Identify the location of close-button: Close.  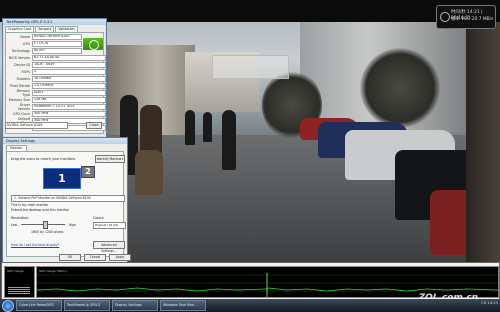
(94, 125).